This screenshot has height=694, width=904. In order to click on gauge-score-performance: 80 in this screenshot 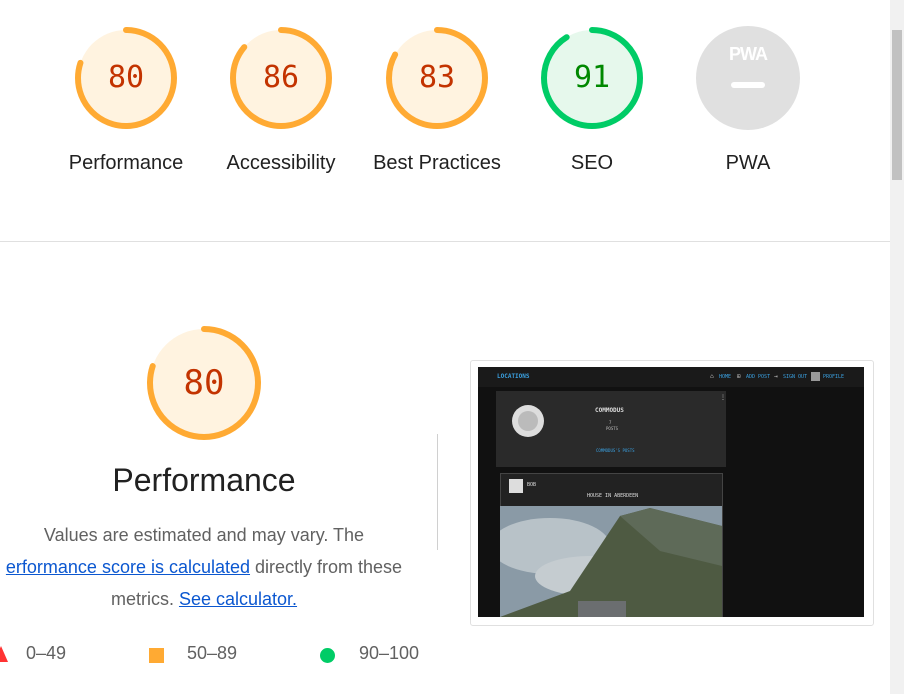, I will do `click(126, 77)`.